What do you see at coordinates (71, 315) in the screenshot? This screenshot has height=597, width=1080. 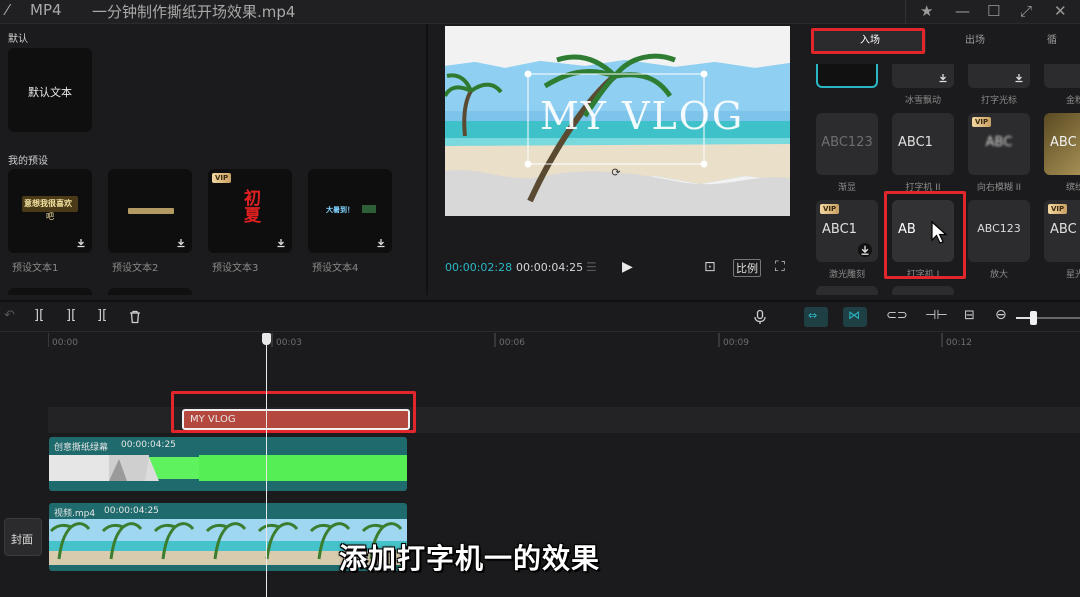 I see `split-left-icon: ][` at bounding box center [71, 315].